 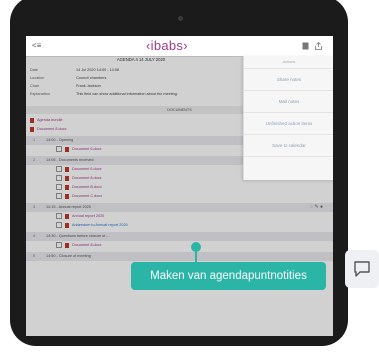 I want to click on feature-callout: Maken van agendapuntnotities, so click(x=228, y=276).